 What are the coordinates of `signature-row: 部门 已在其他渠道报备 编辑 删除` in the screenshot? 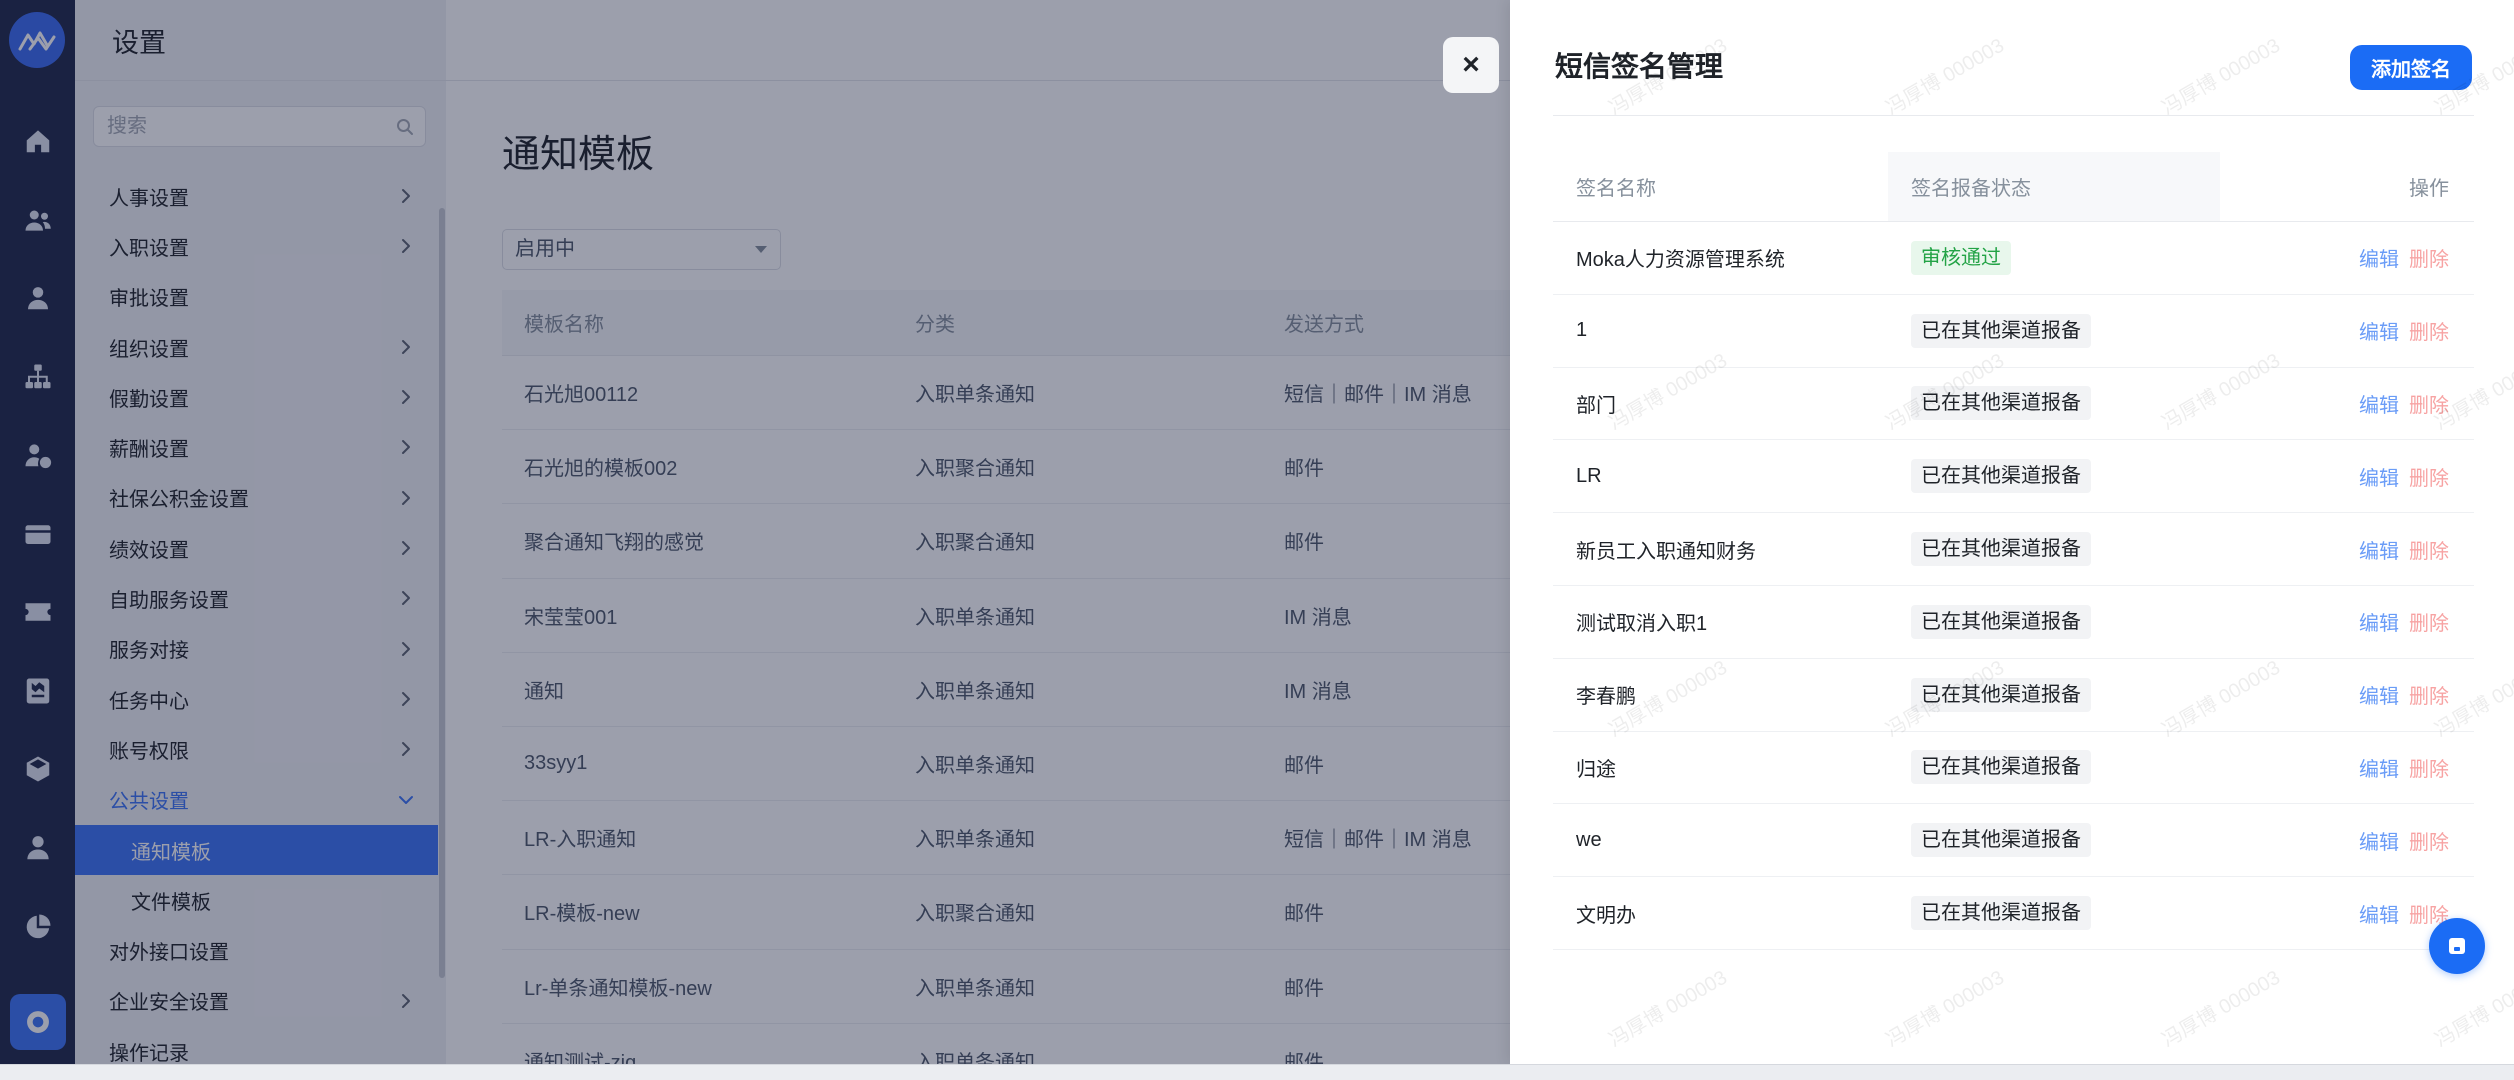 It's located at (2013, 404).